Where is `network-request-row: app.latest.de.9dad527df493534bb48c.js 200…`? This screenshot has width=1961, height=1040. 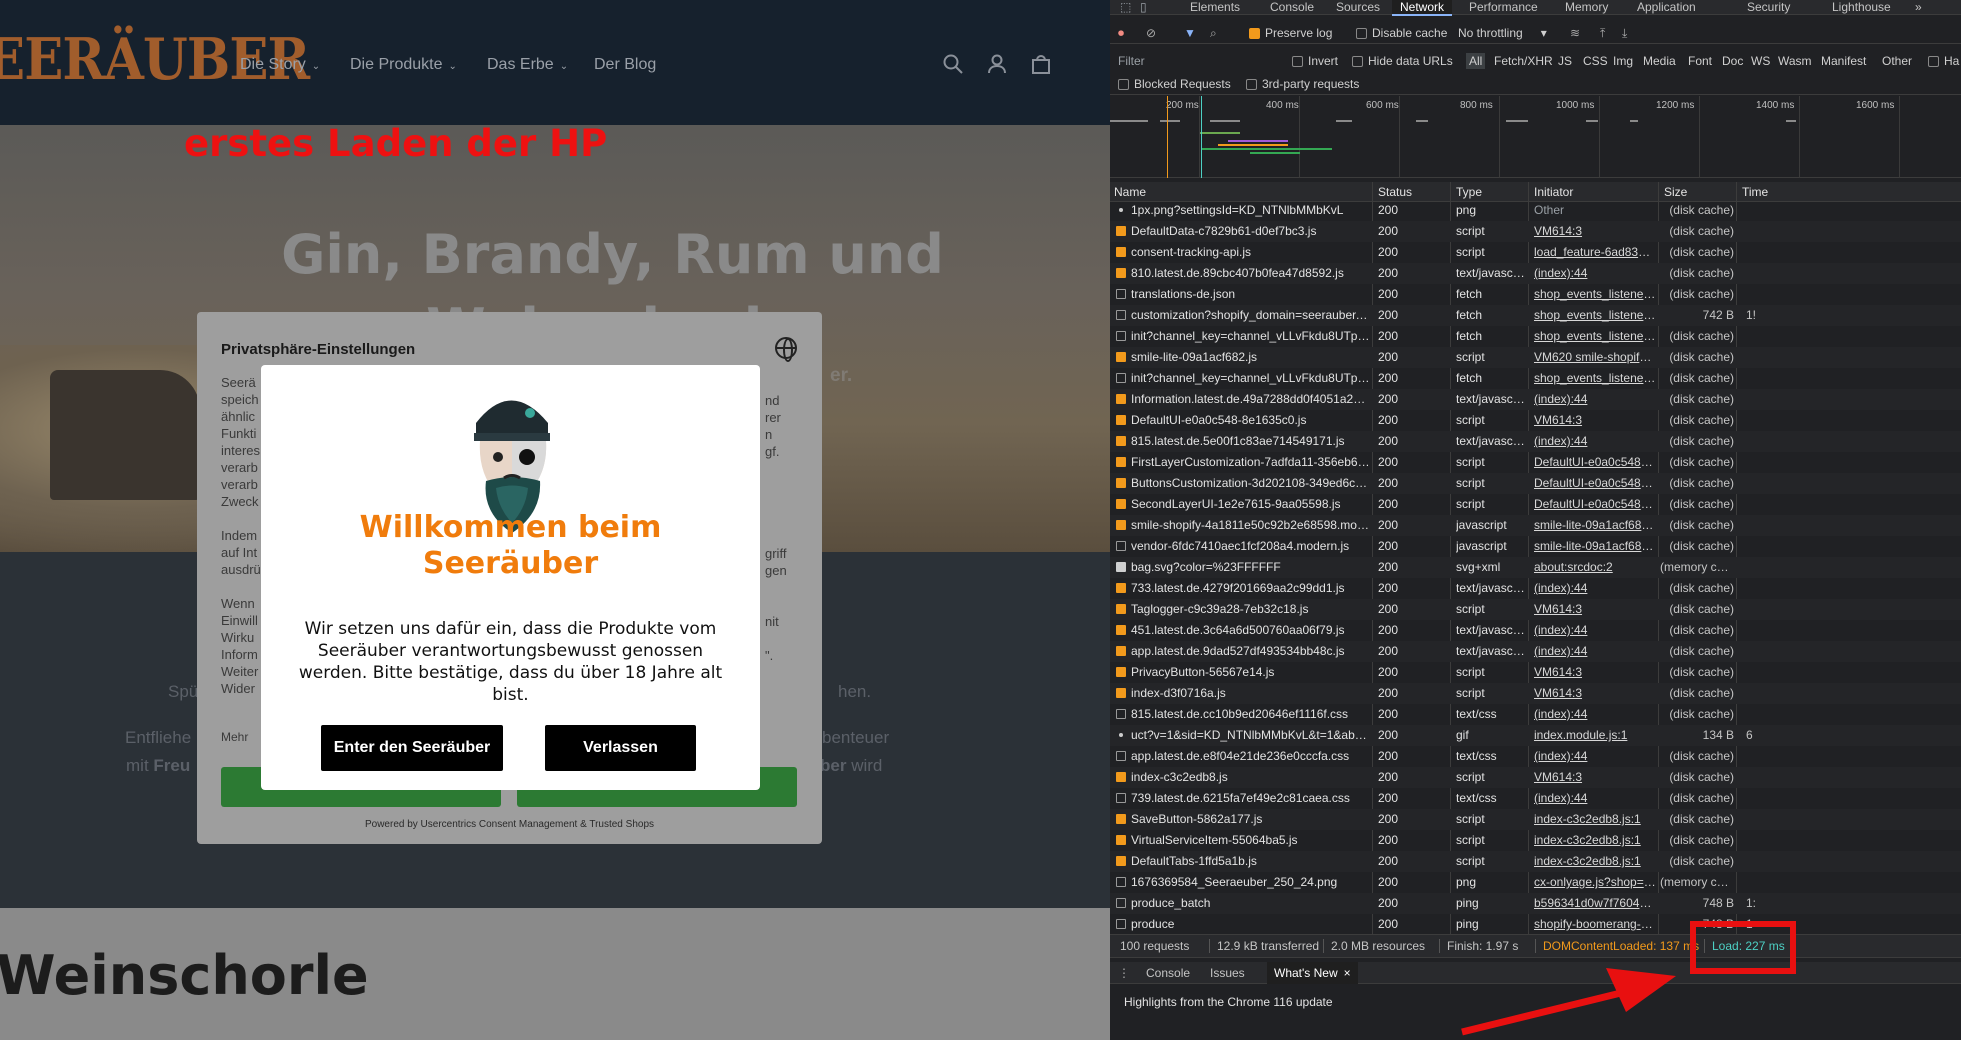
network-request-row: app.latest.de.9dad527df493534bb48c.js 200… is located at coordinates (1535, 651).